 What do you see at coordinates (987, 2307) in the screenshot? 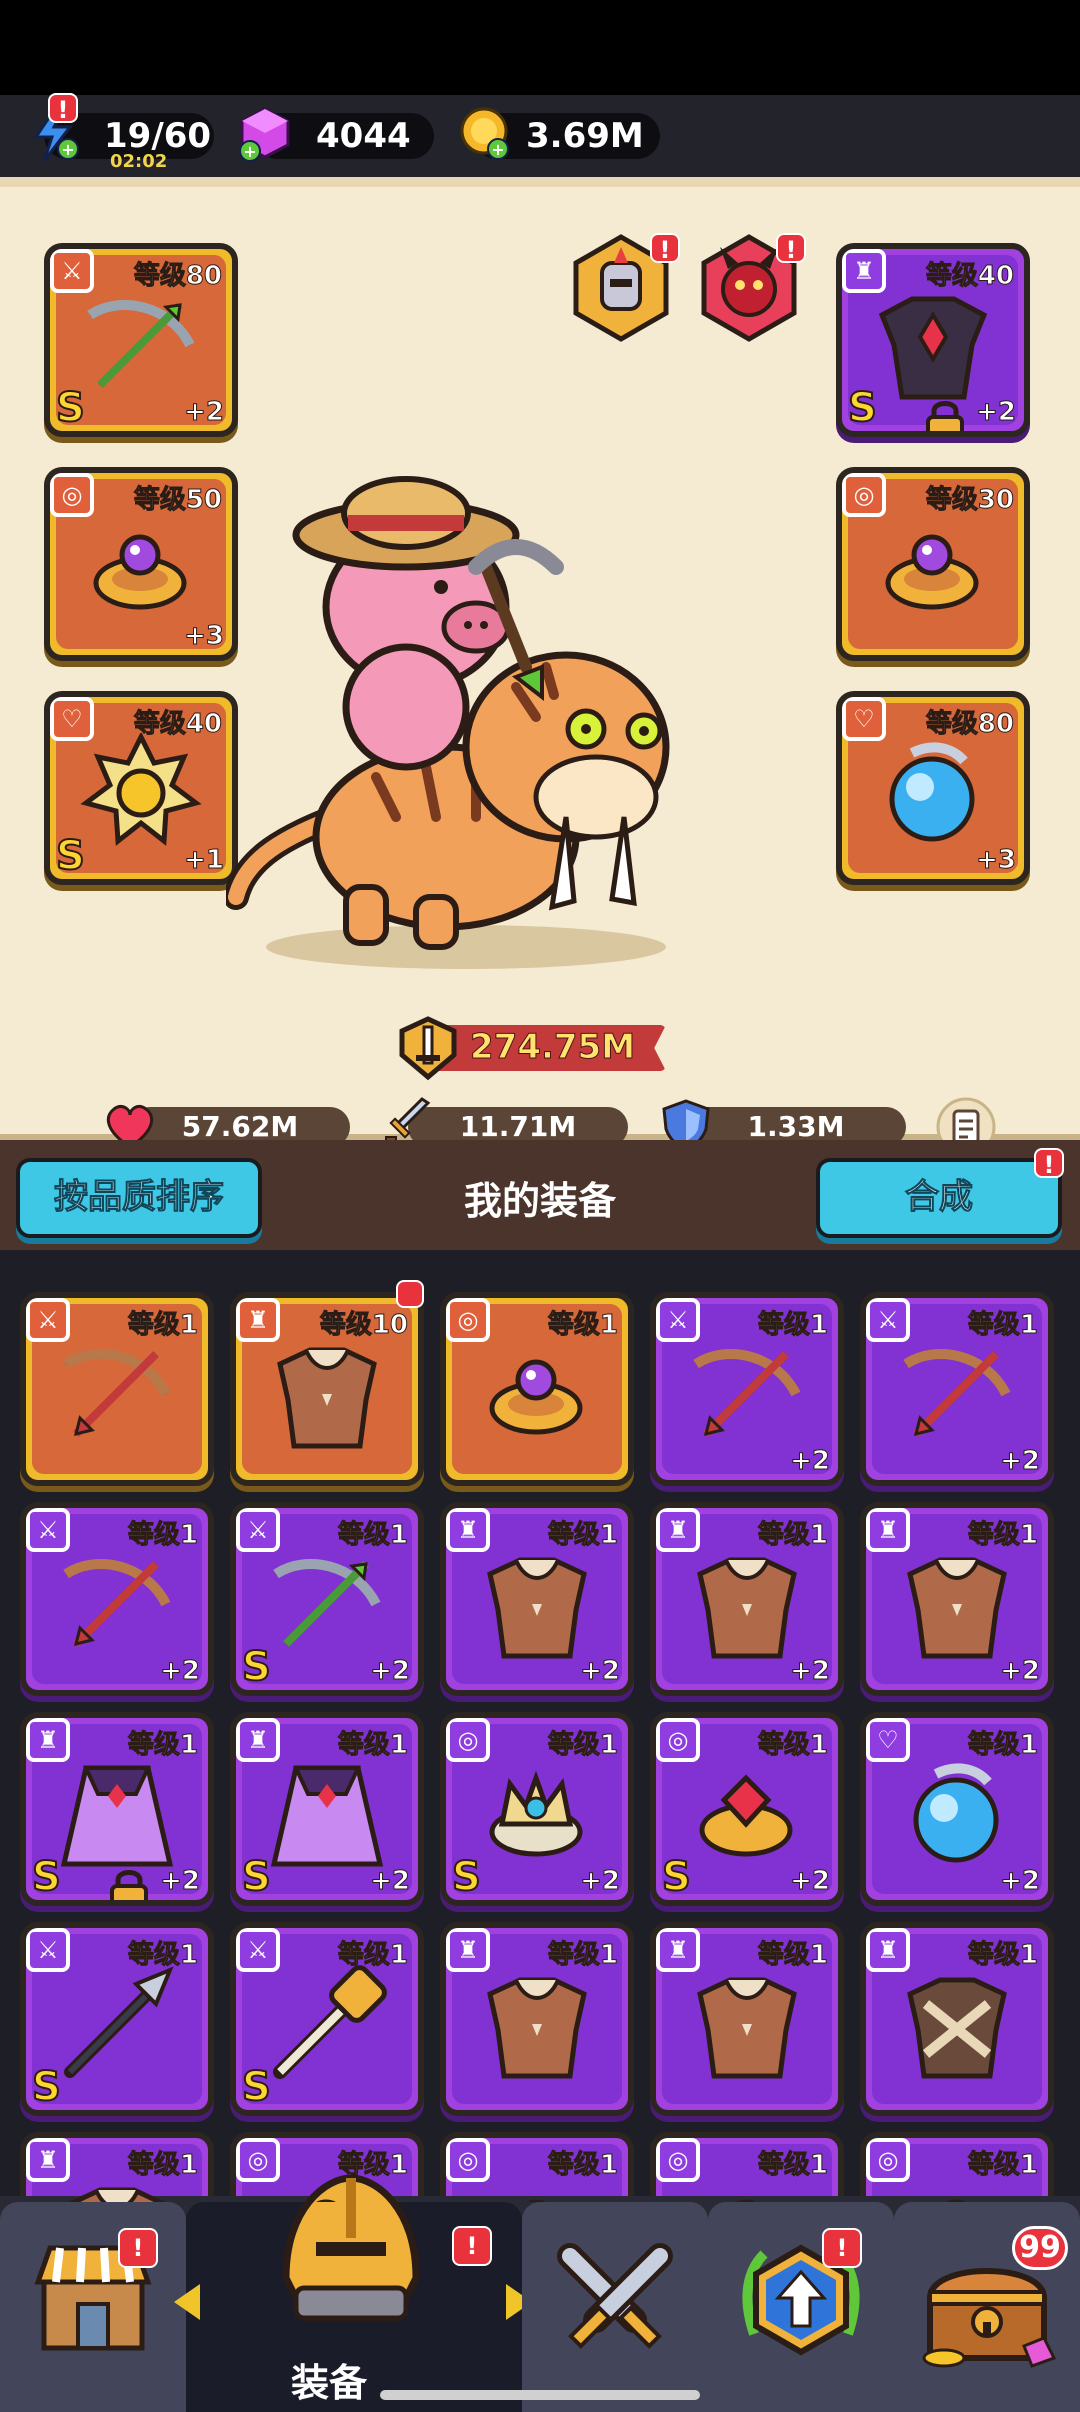
I see `nav-chest-tab: 99` at bounding box center [987, 2307].